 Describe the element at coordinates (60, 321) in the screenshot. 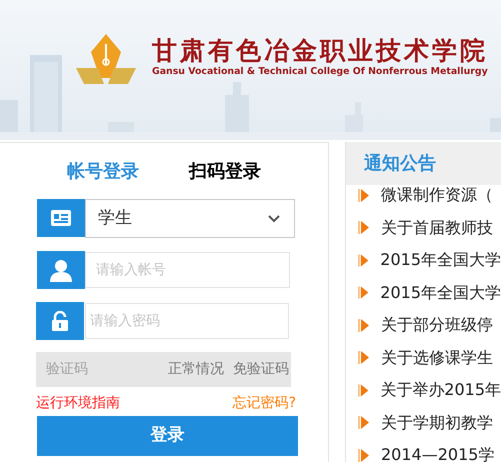

I see `lock-icon` at that location.